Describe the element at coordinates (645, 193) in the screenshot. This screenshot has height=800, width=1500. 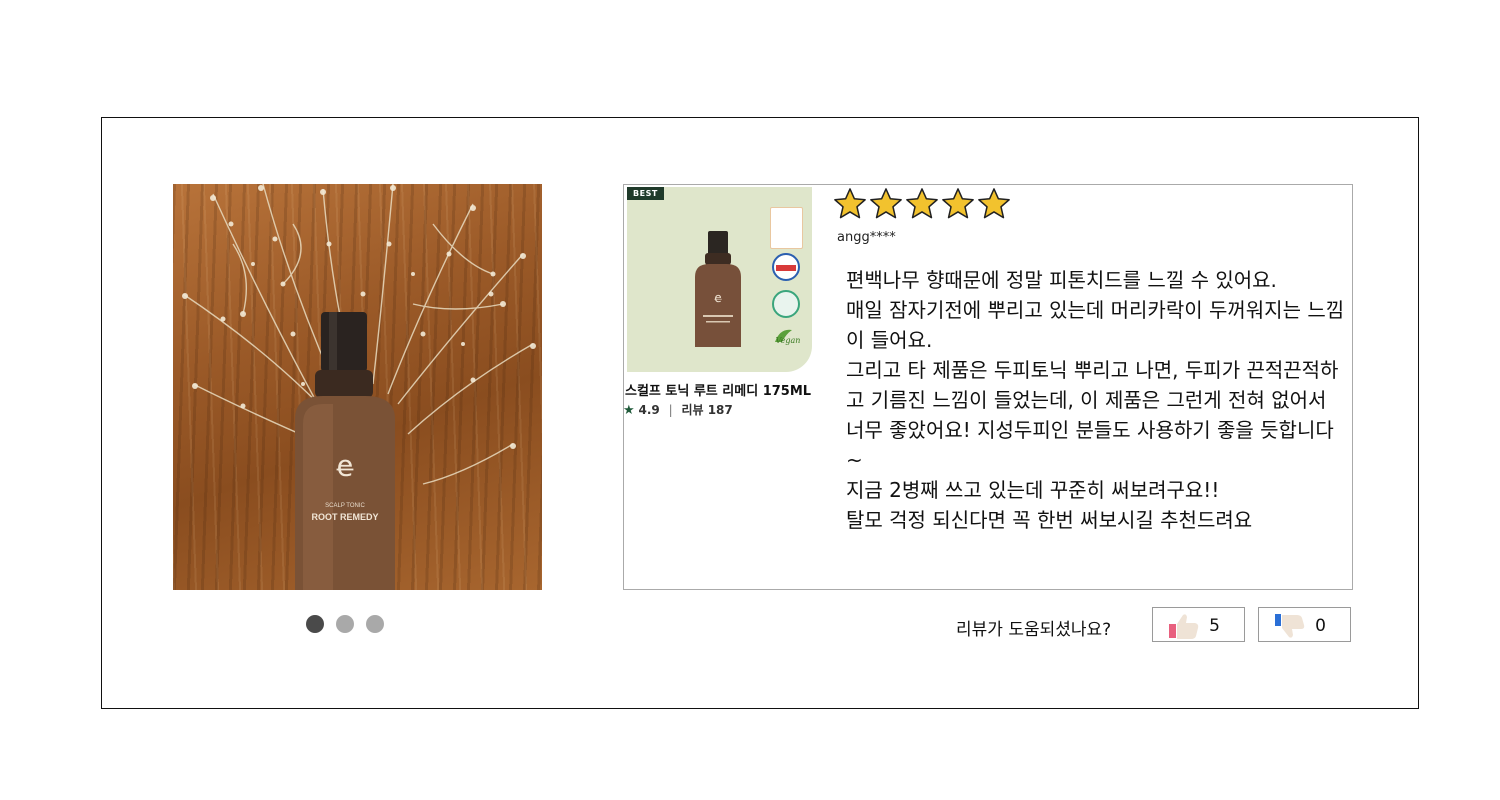
I see `best-badge: BEST` at that location.